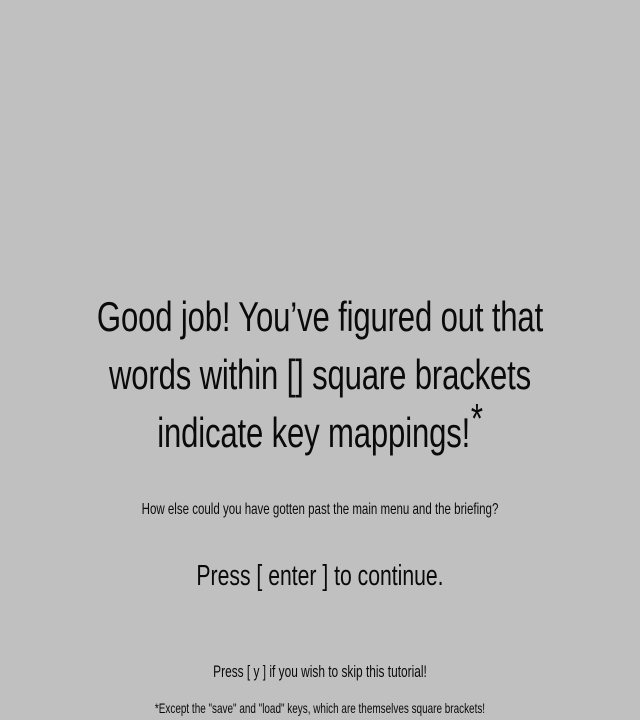  Describe the element at coordinates (320, 374) in the screenshot. I see `headline-line-2: words within [] square brackets` at that location.